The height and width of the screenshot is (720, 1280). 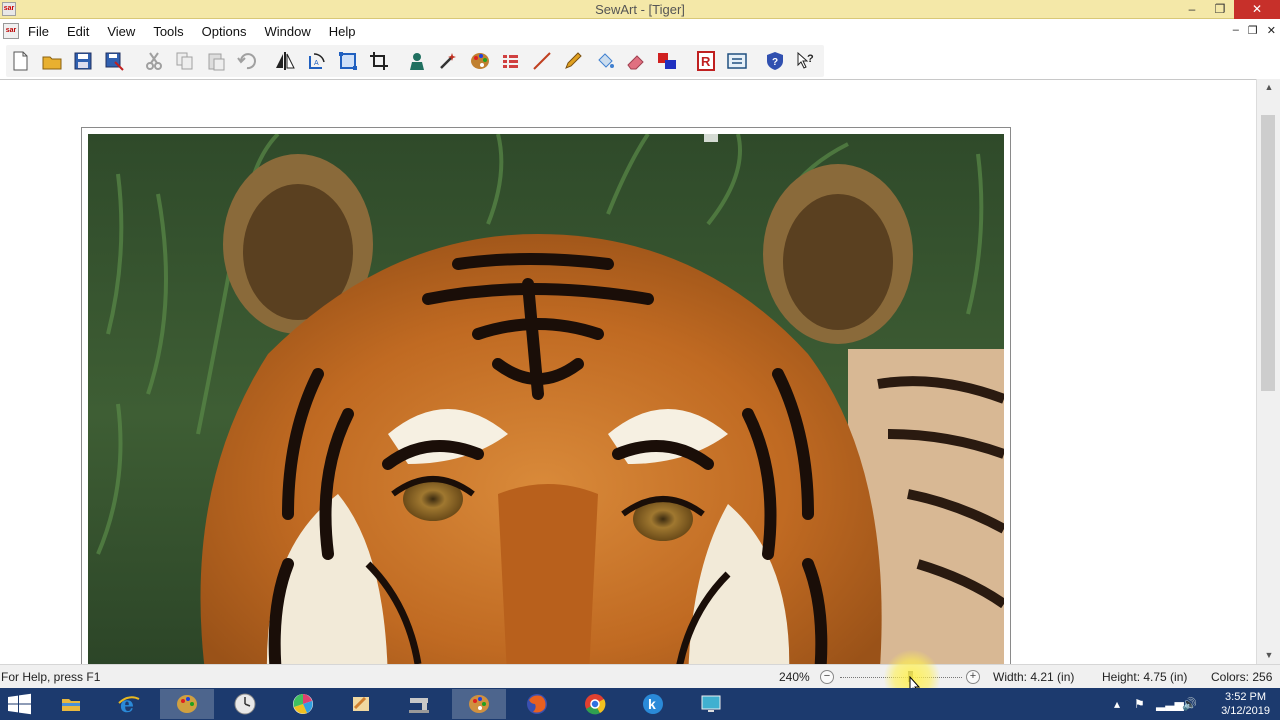 What do you see at coordinates (1236, 30) in the screenshot?
I see `document-minimize-button: –` at bounding box center [1236, 30].